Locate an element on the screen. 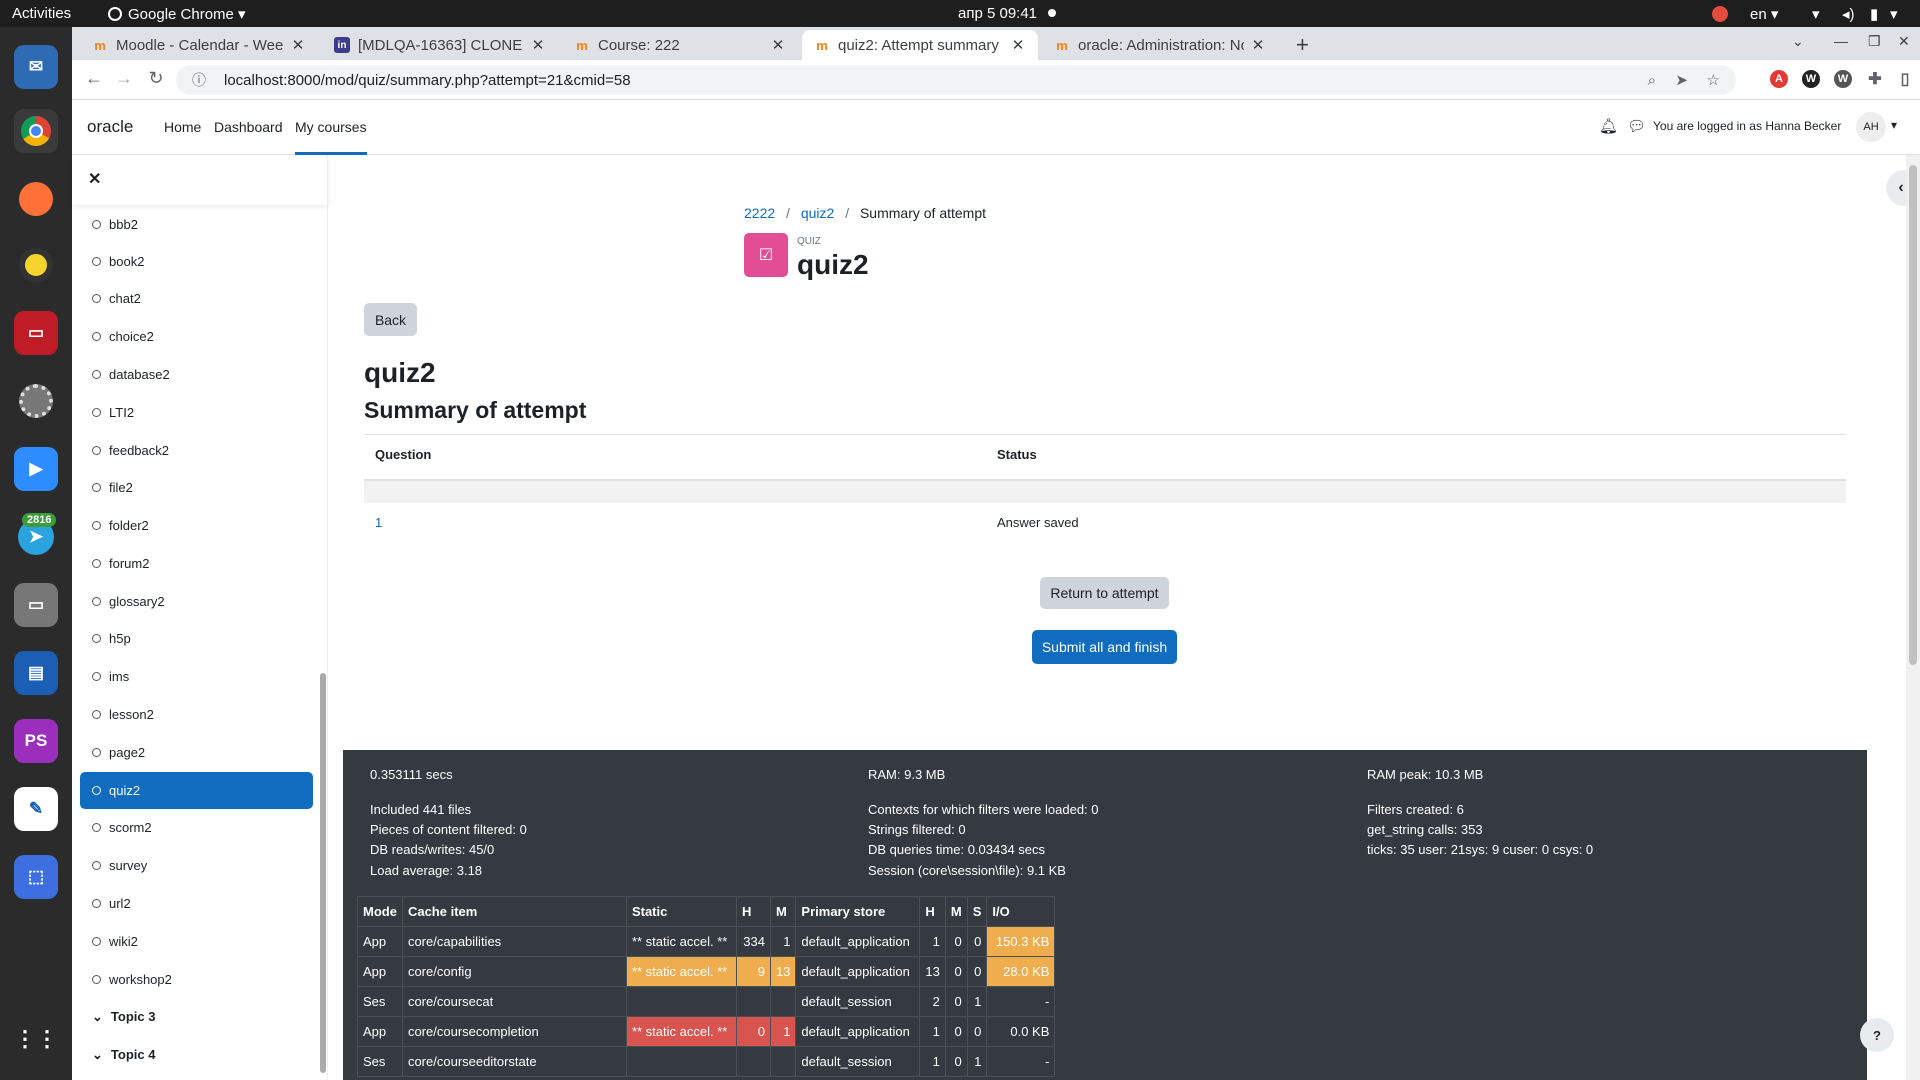  files-icon: ▭ is located at coordinates (36, 605).